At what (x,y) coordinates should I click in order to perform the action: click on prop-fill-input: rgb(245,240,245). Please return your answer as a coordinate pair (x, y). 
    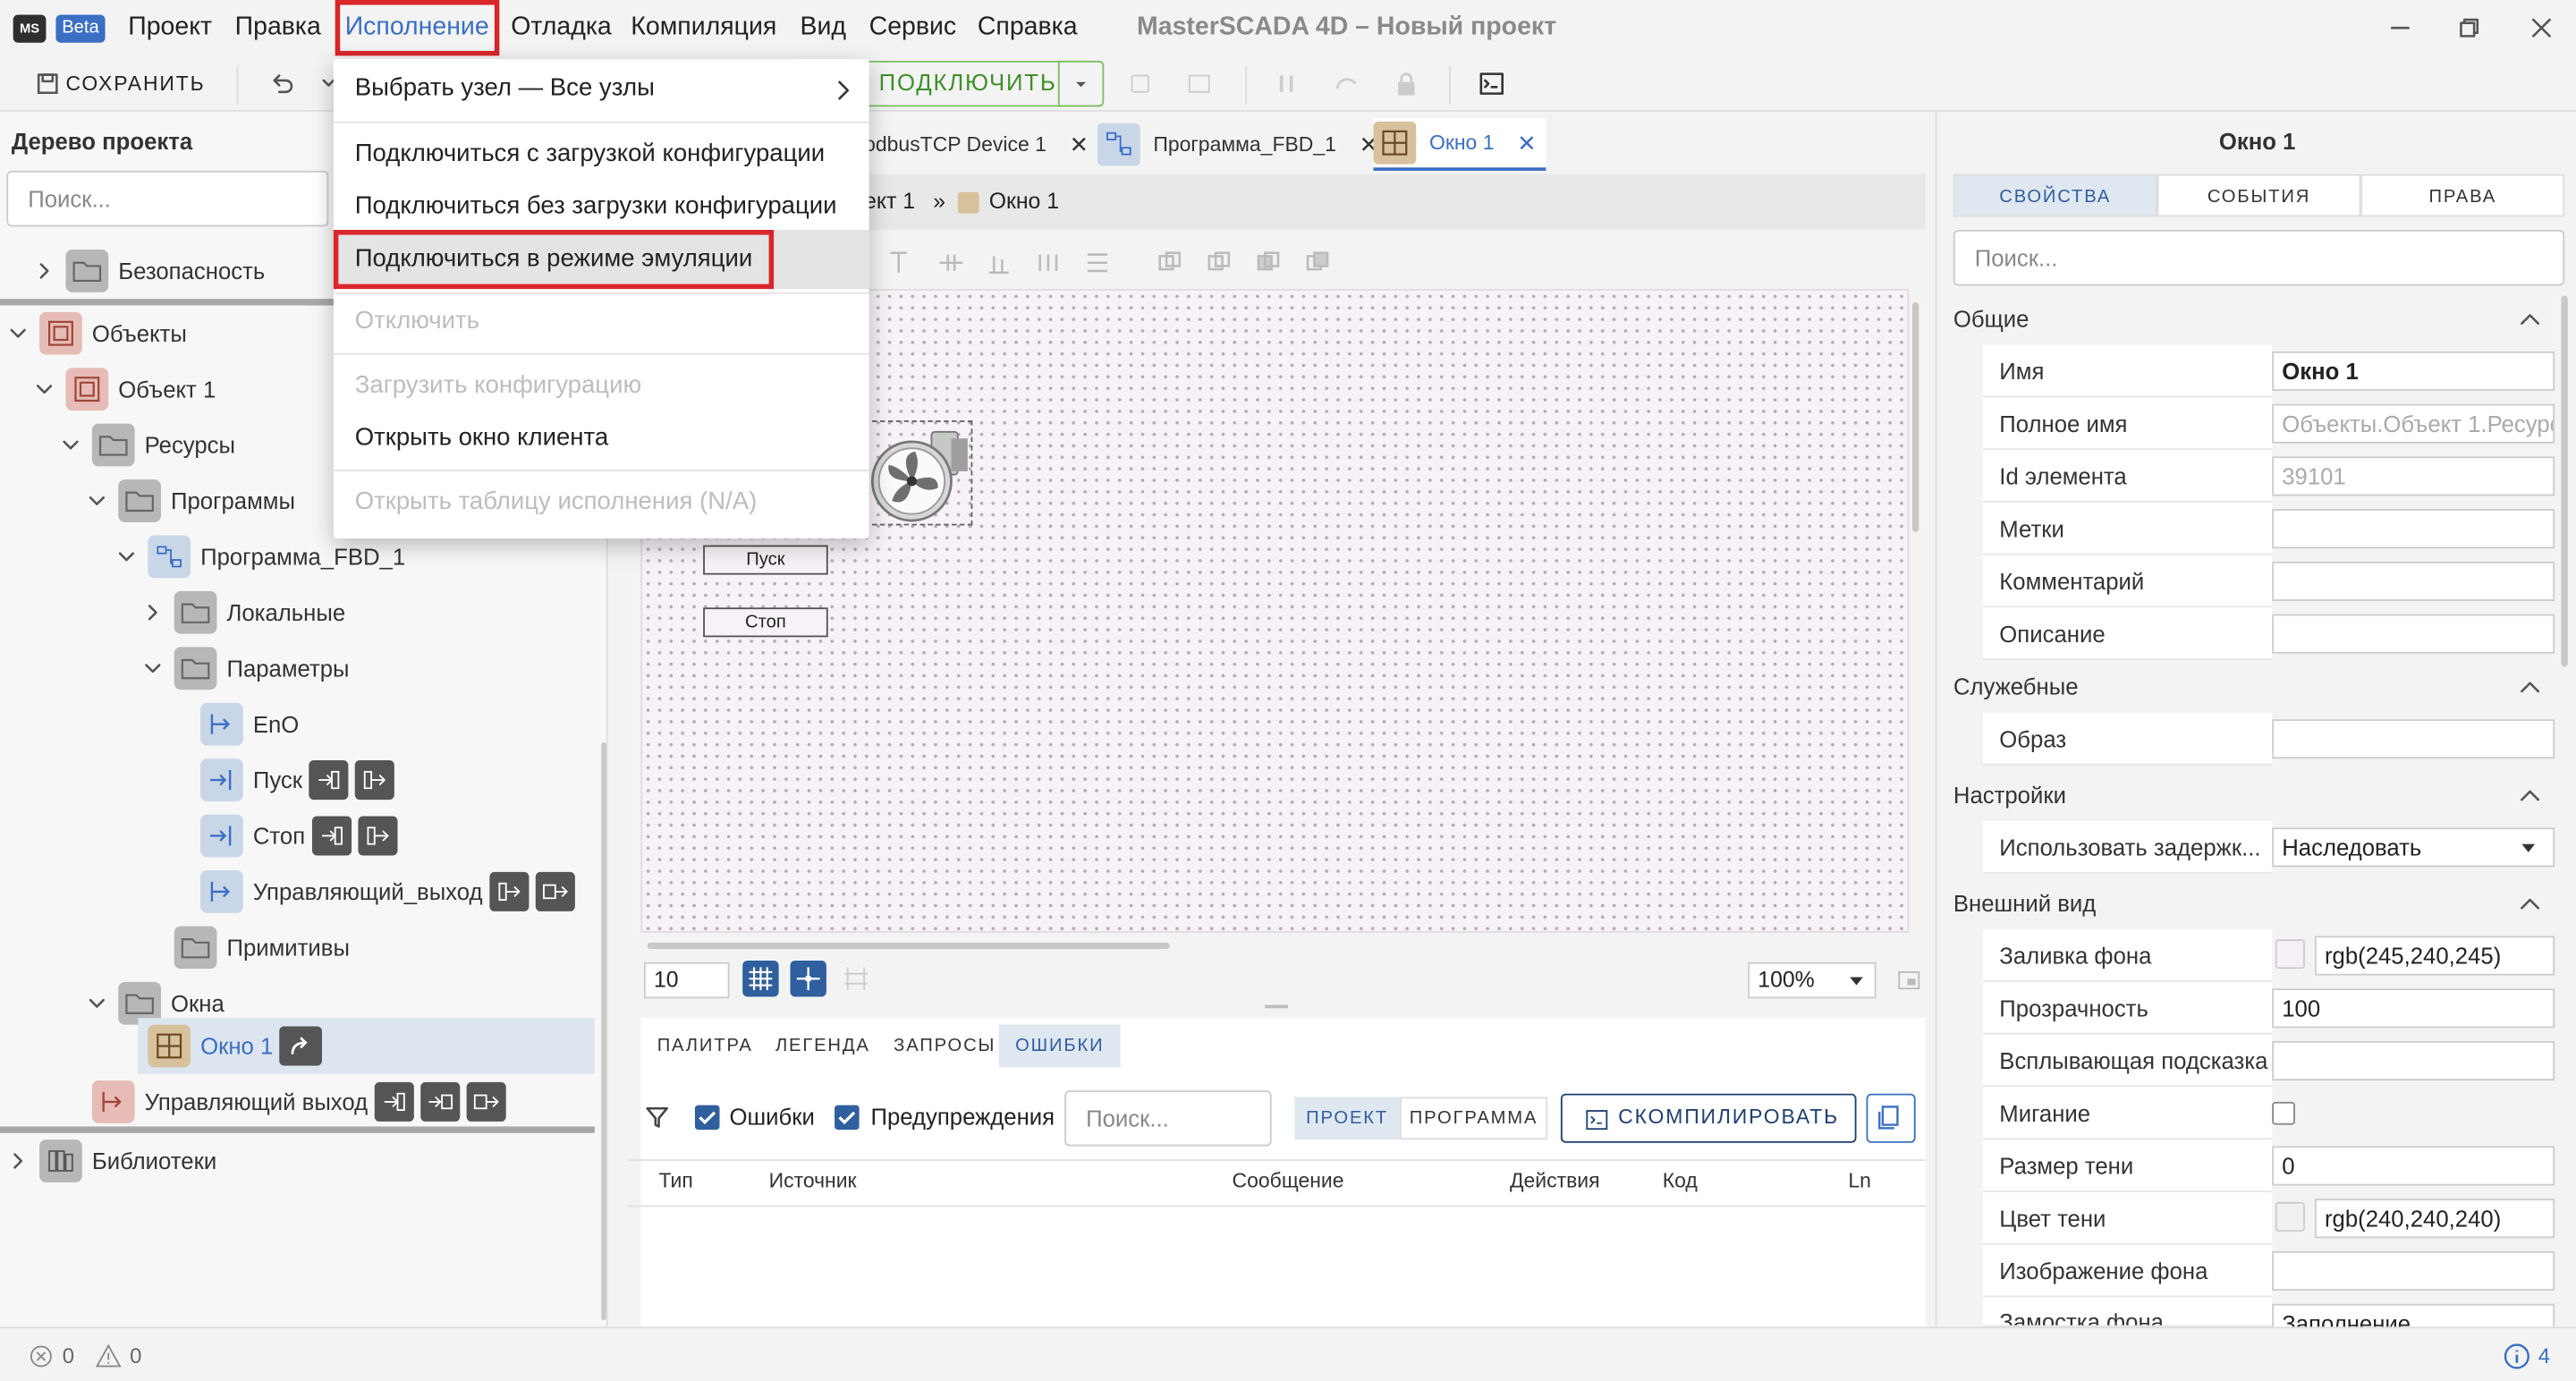
    Looking at the image, I should click on (2434, 956).